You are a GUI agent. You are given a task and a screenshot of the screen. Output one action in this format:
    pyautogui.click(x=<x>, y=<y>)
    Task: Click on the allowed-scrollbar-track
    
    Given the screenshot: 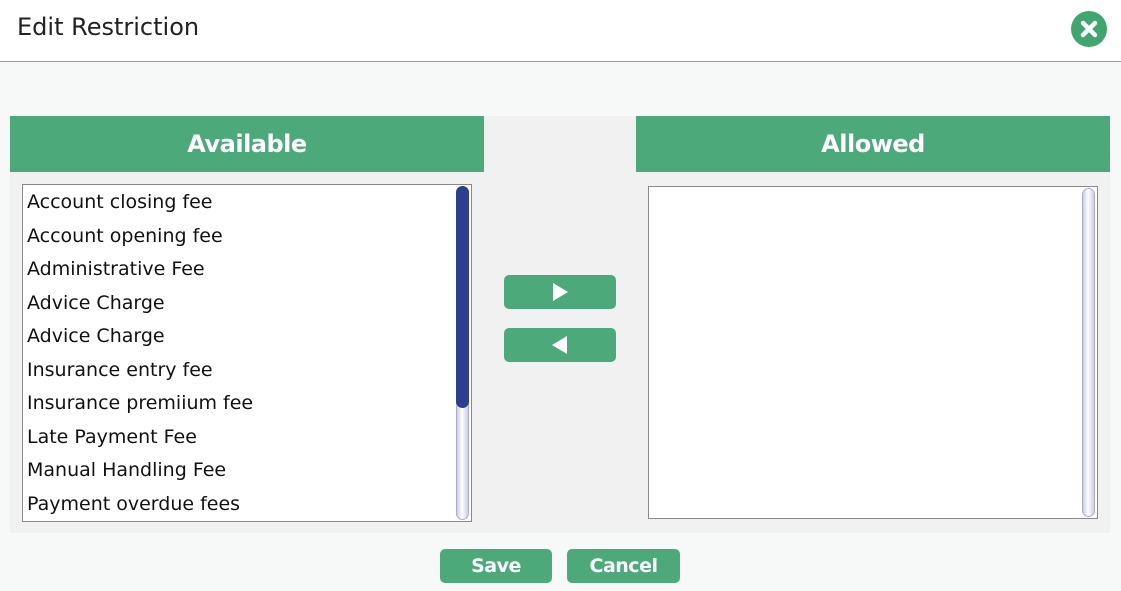 What is the action you would take?
    pyautogui.click(x=1088, y=352)
    